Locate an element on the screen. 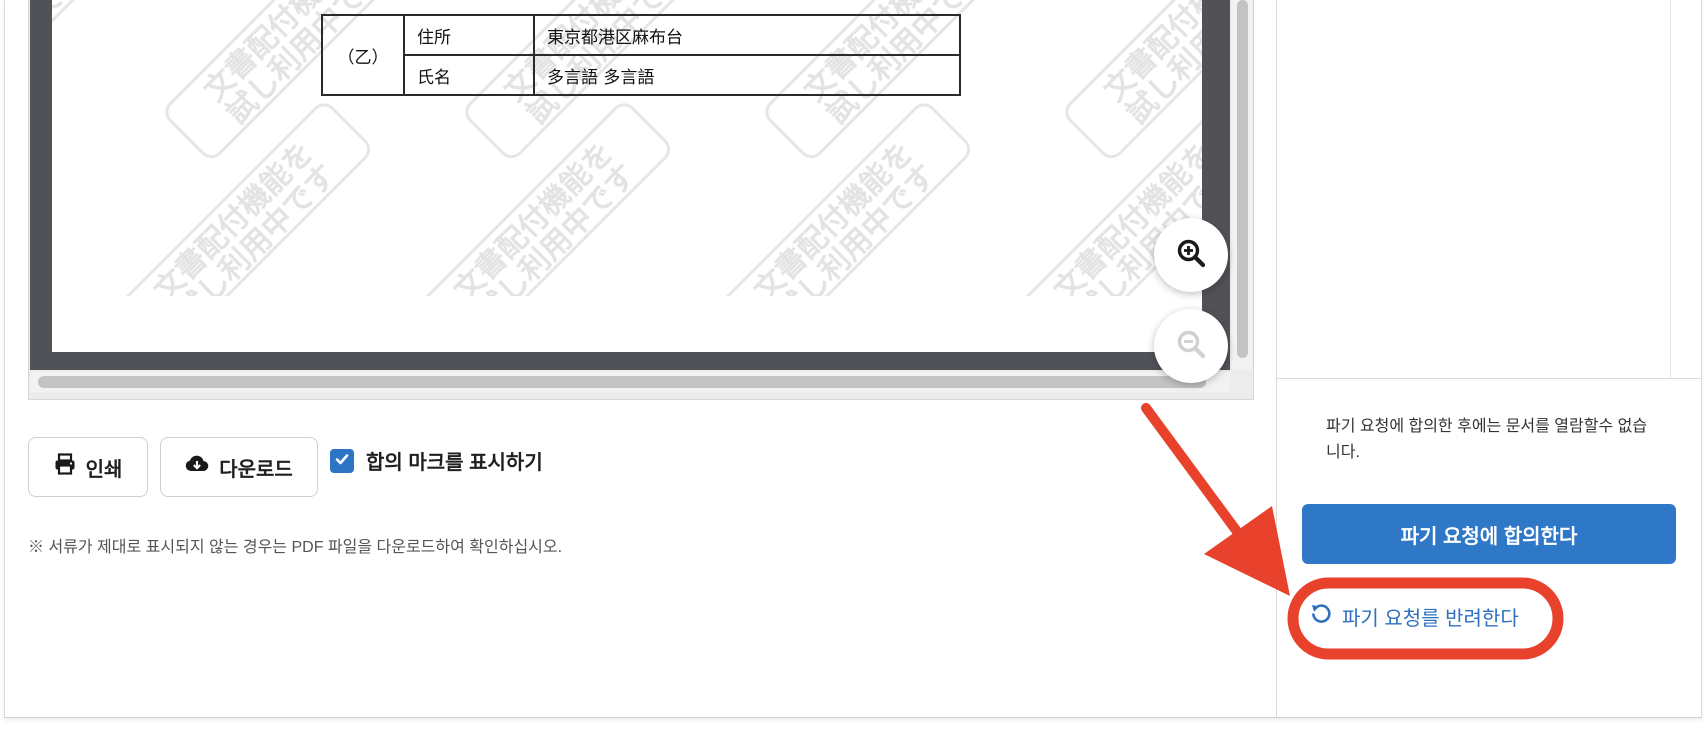 This screenshot has width=1706, height=730. agree-destruction-button: 파기 요청에 합의한다 is located at coordinates (1489, 534).